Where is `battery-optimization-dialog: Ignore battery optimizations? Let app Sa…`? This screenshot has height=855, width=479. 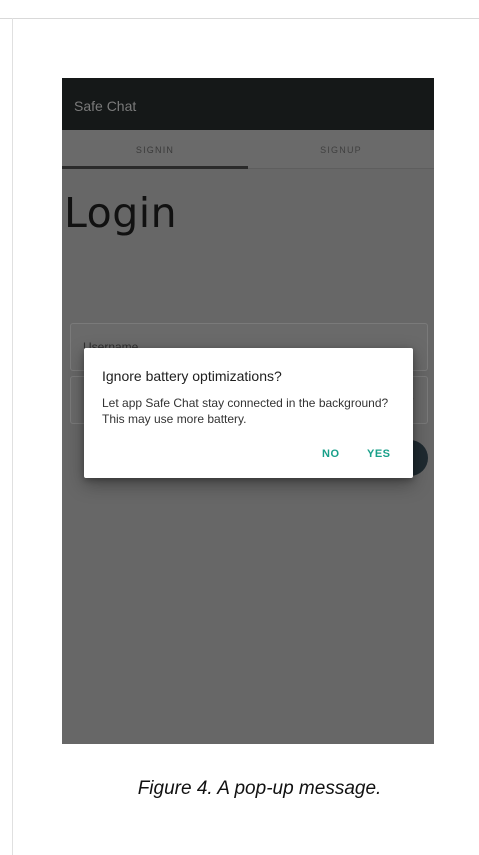
battery-optimization-dialog: Ignore battery optimizations? Let app Sa… is located at coordinates (248, 413).